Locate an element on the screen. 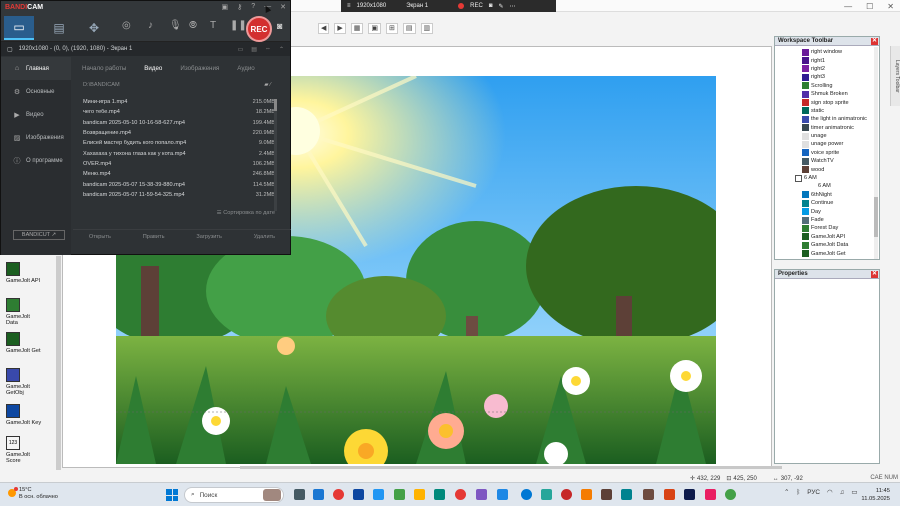  file-list-scrollbar is located at coordinates (275, 155).